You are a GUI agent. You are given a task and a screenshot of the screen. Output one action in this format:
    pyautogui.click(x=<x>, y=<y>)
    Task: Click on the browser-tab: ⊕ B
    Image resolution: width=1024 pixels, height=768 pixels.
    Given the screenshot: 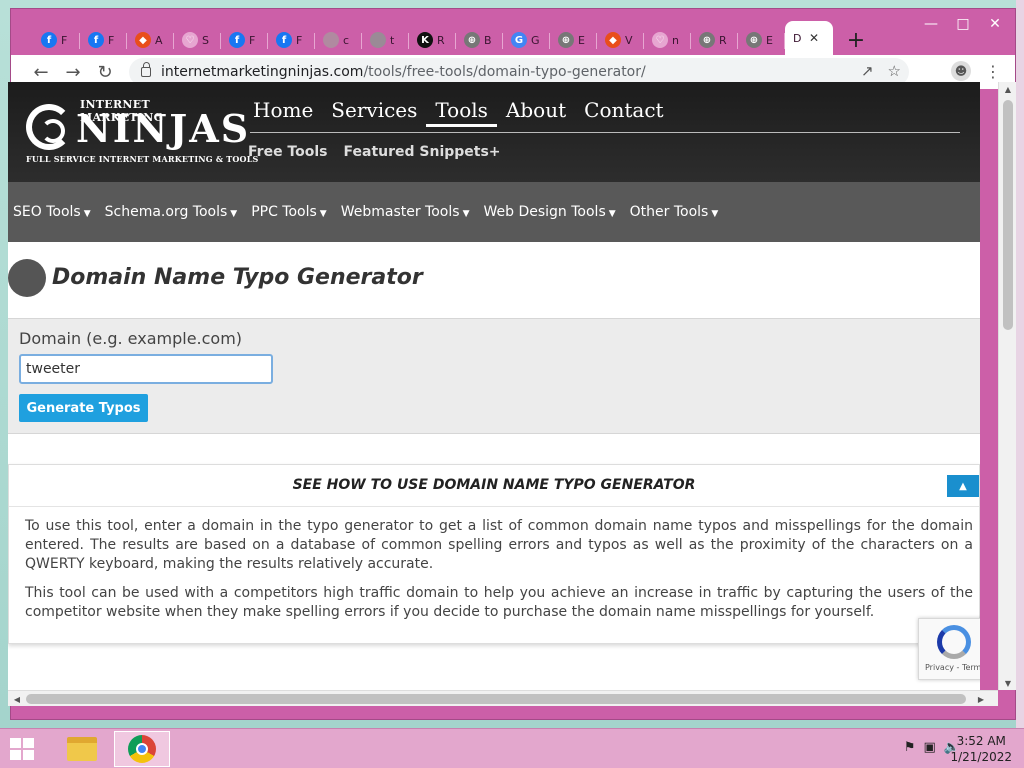 What is the action you would take?
    pyautogui.click(x=479, y=40)
    